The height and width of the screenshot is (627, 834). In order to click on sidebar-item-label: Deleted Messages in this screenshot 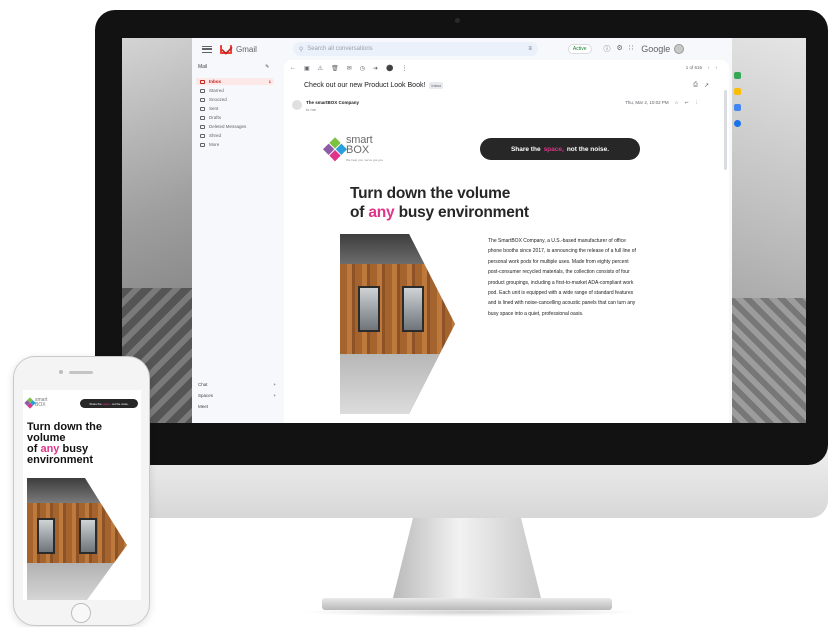, I will do `click(228, 126)`.